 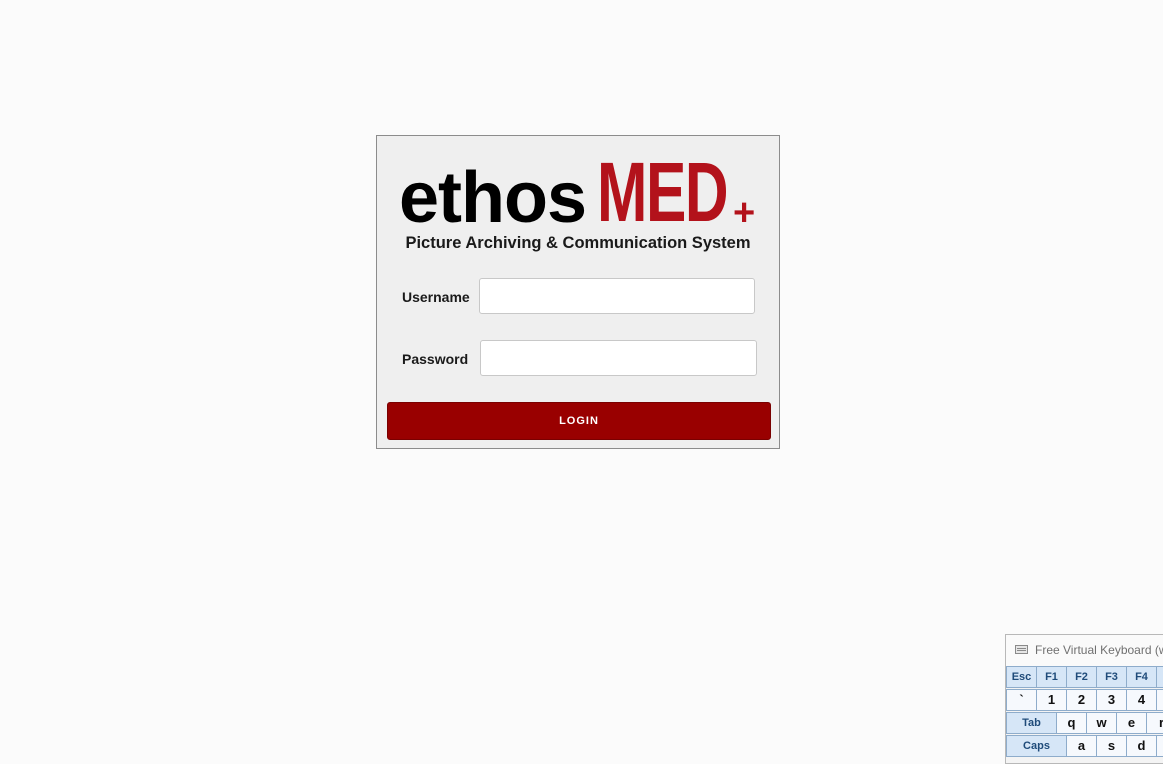 What do you see at coordinates (1081, 677) in the screenshot?
I see `key-f2: F2` at bounding box center [1081, 677].